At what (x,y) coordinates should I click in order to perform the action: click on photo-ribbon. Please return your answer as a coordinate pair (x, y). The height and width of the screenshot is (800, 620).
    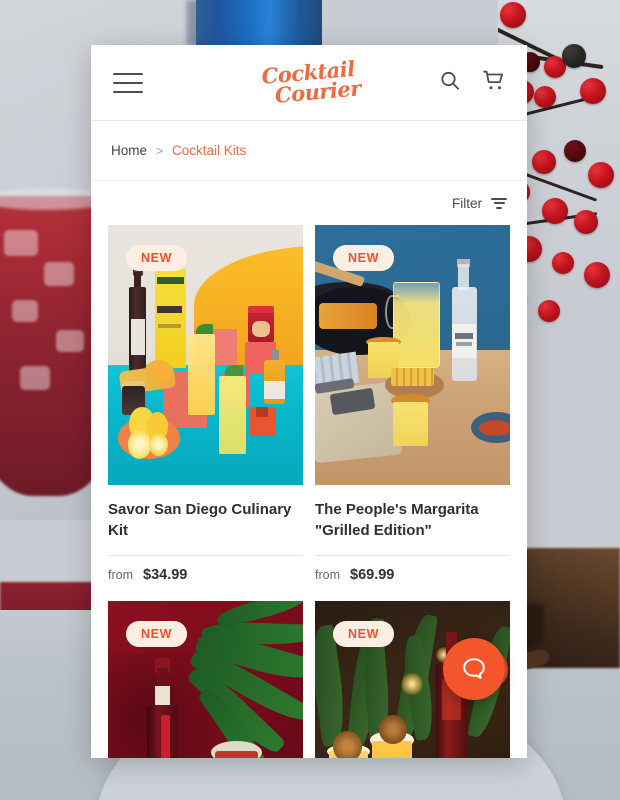
    Looking at the image, I should click on (165, 736).